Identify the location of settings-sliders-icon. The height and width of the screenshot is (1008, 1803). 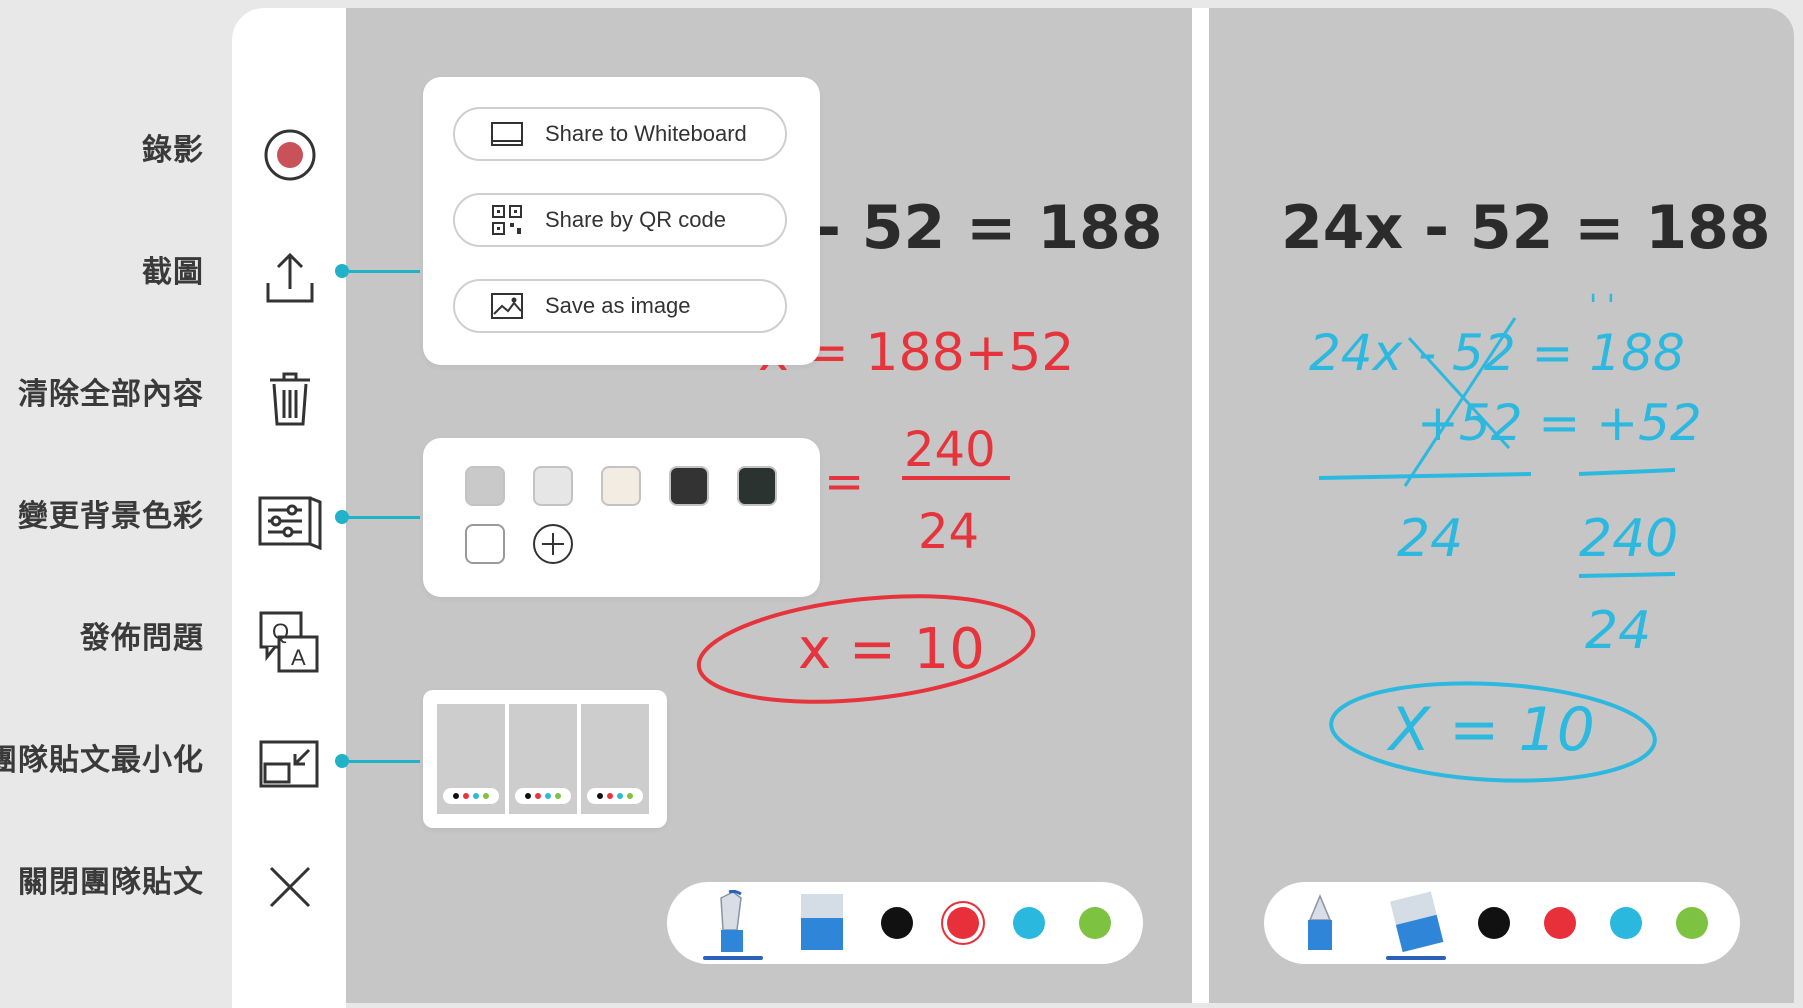
(290, 523).